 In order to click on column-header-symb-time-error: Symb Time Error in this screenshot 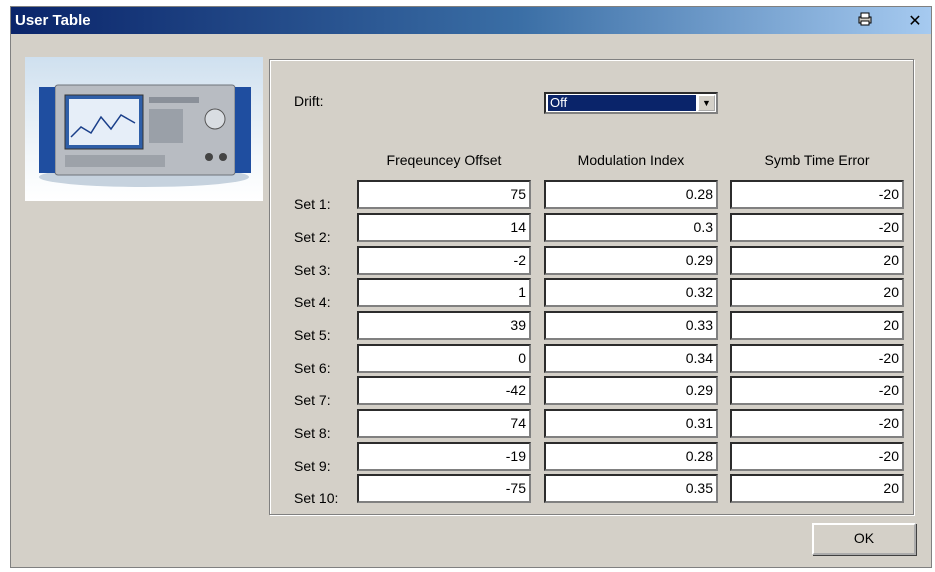, I will do `click(817, 160)`.